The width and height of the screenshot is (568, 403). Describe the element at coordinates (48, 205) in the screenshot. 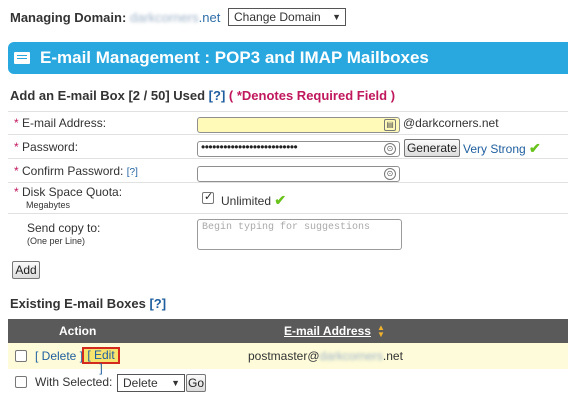

I see `quota-sub: Megabytes` at that location.